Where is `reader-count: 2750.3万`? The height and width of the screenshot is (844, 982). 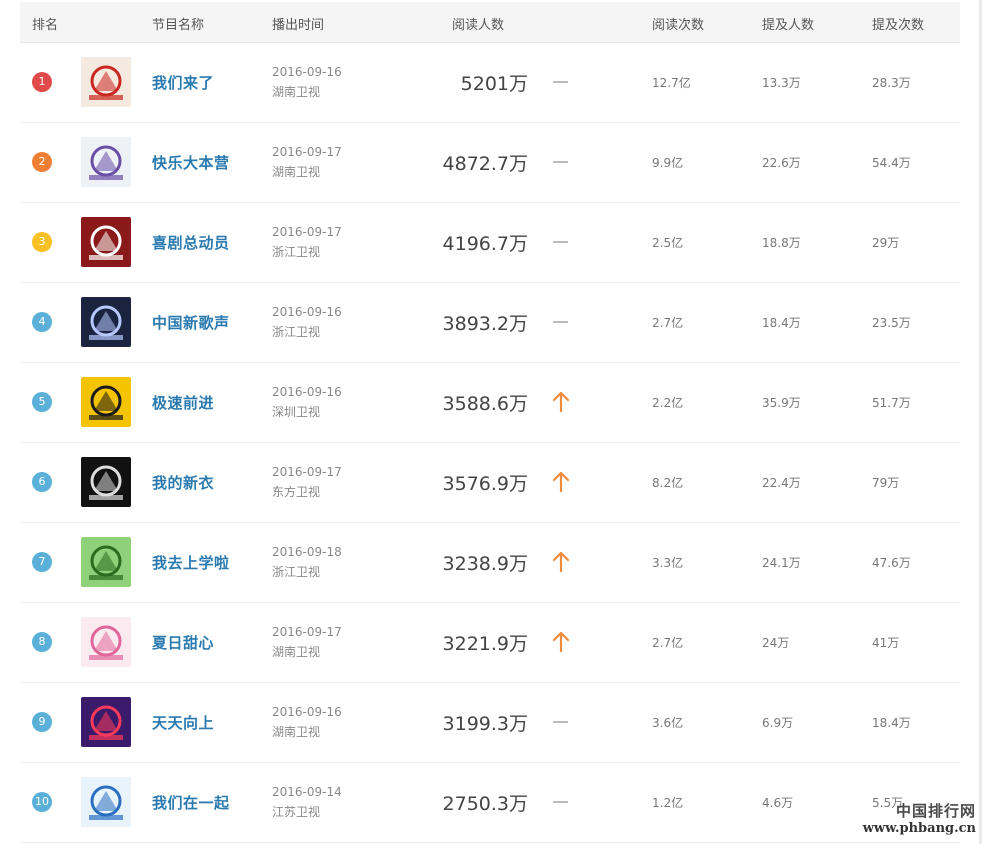
reader-count: 2750.3万 is located at coordinates (485, 804).